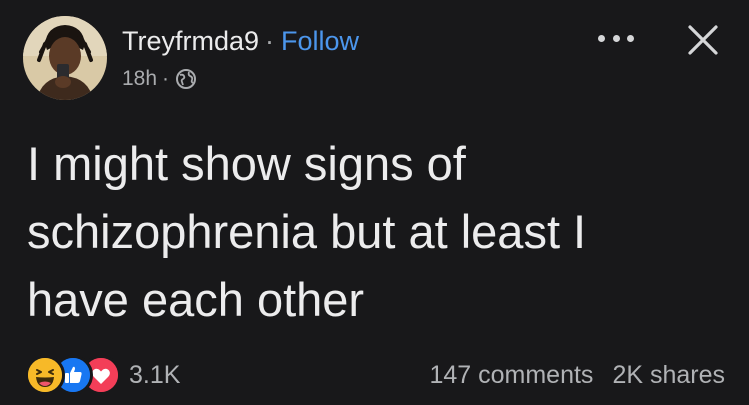 This screenshot has width=749, height=405. What do you see at coordinates (159, 79) in the screenshot?
I see `post-meta: 18h ·` at bounding box center [159, 79].